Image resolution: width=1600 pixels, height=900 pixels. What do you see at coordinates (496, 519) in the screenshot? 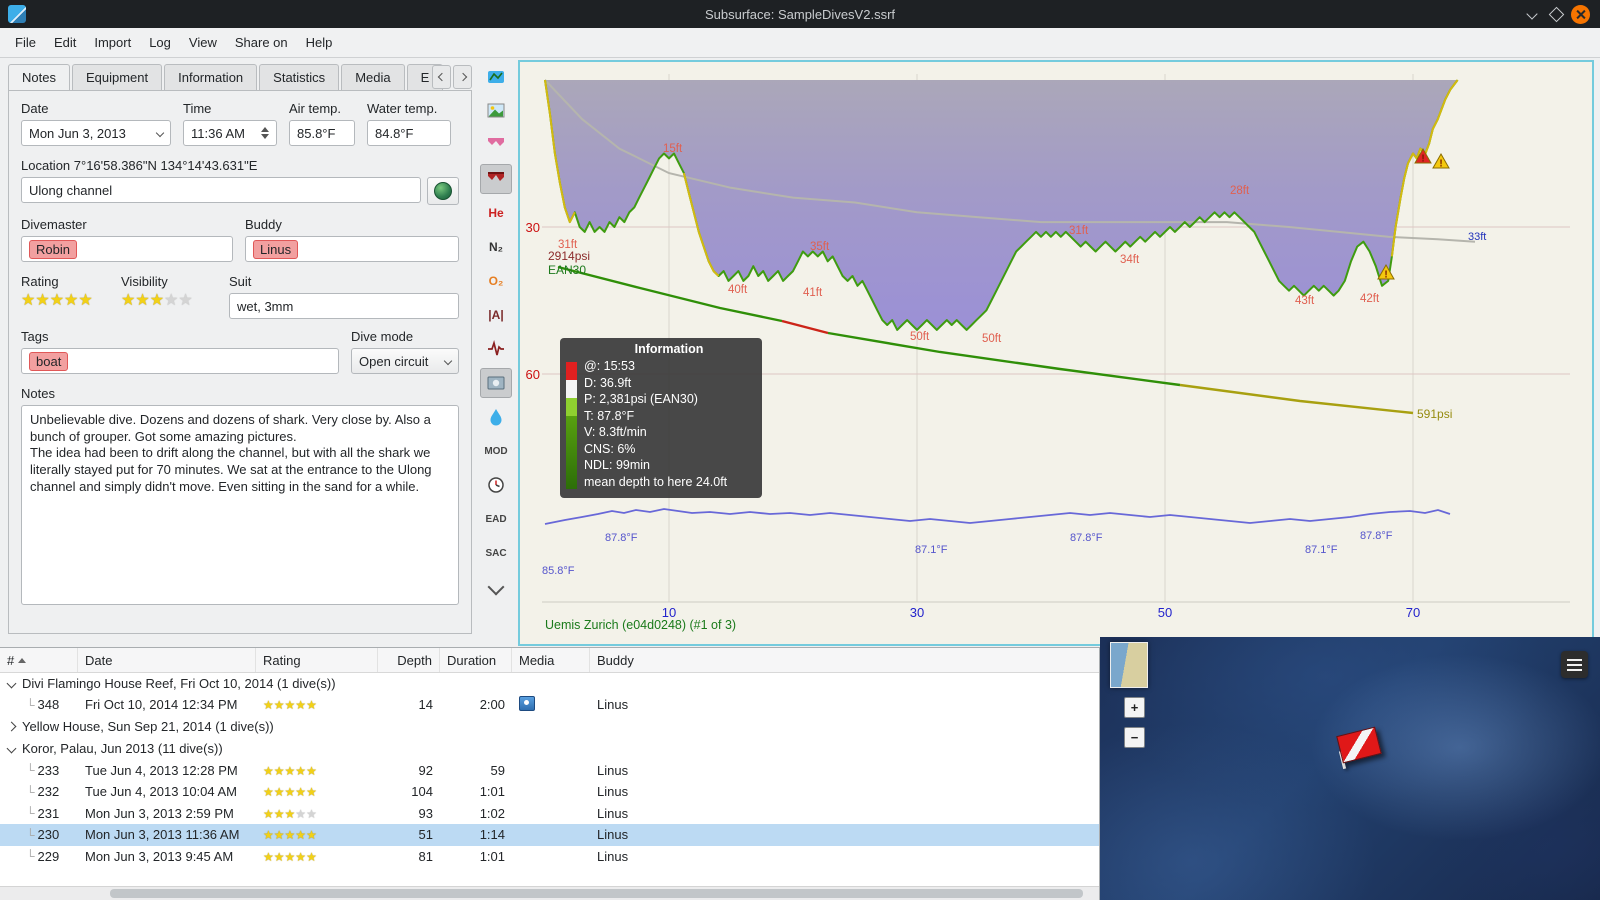
I see `ead-icon: EAD` at bounding box center [496, 519].